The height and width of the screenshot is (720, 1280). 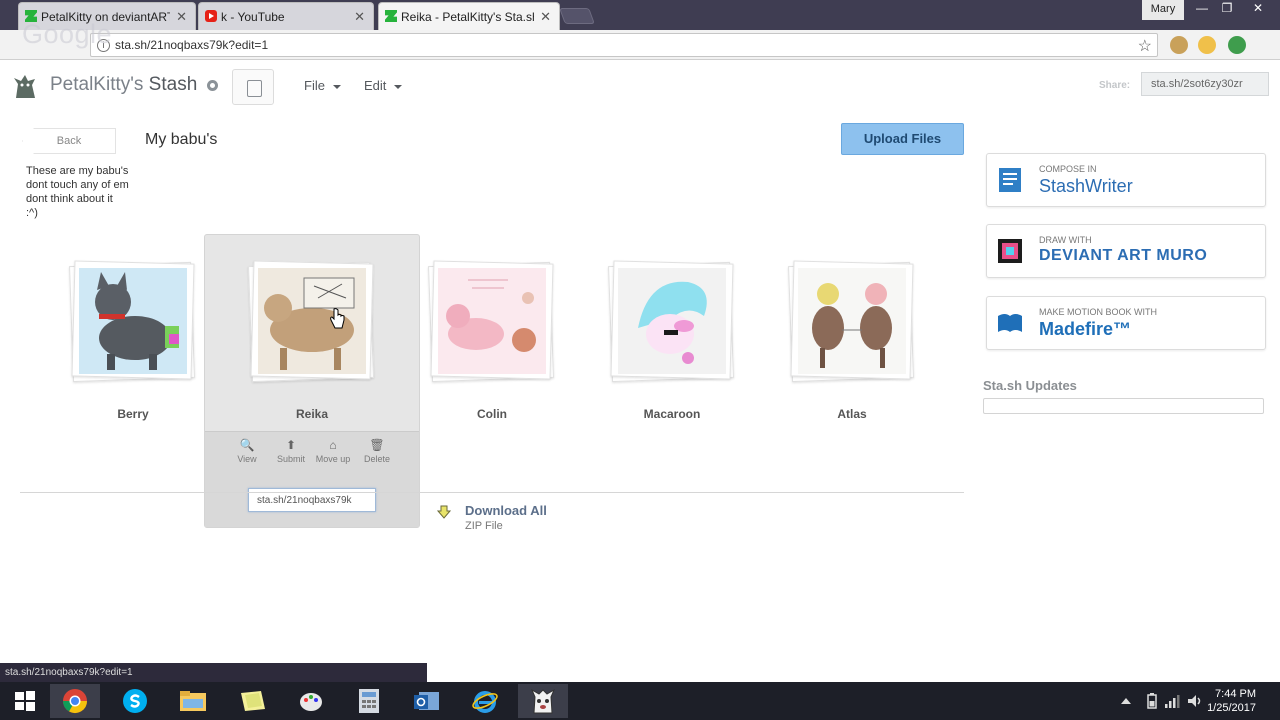 I want to click on taskbar-file-explorer, so click(x=193, y=701).